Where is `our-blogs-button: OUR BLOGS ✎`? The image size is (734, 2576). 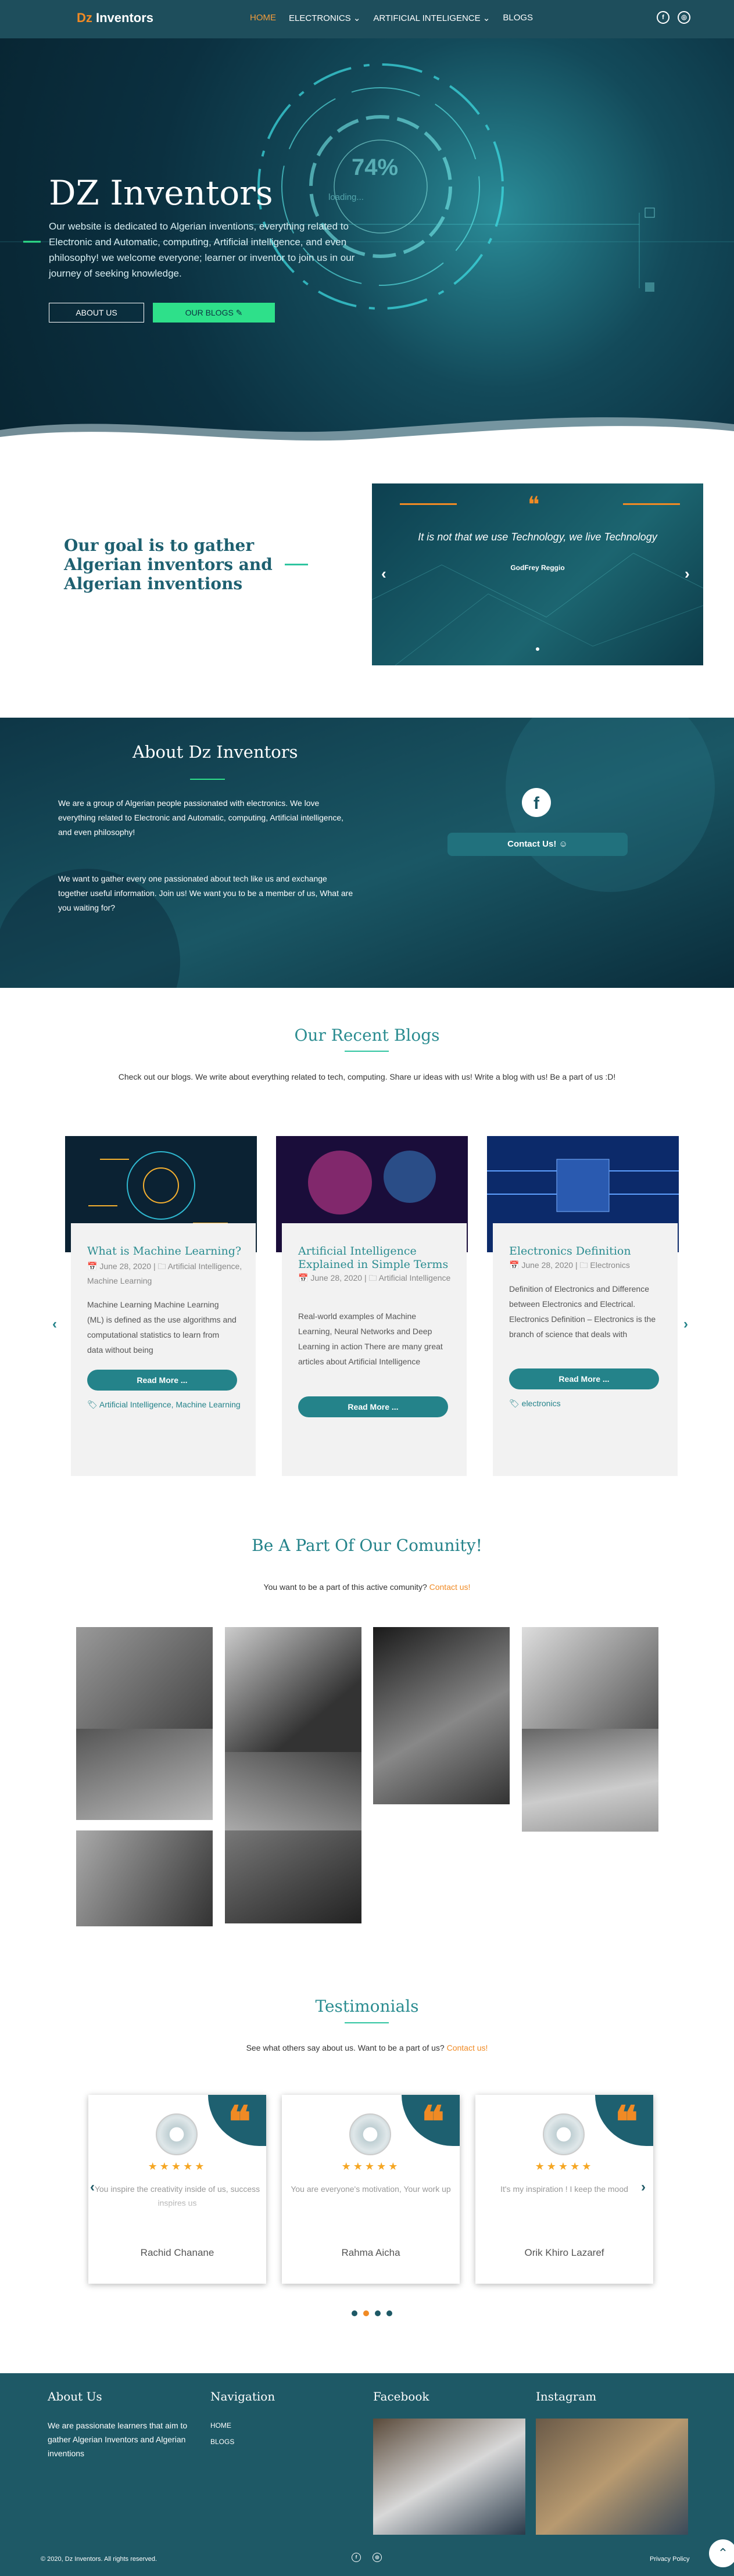
our-blogs-button: OUR BLOGS ✎ is located at coordinates (214, 313).